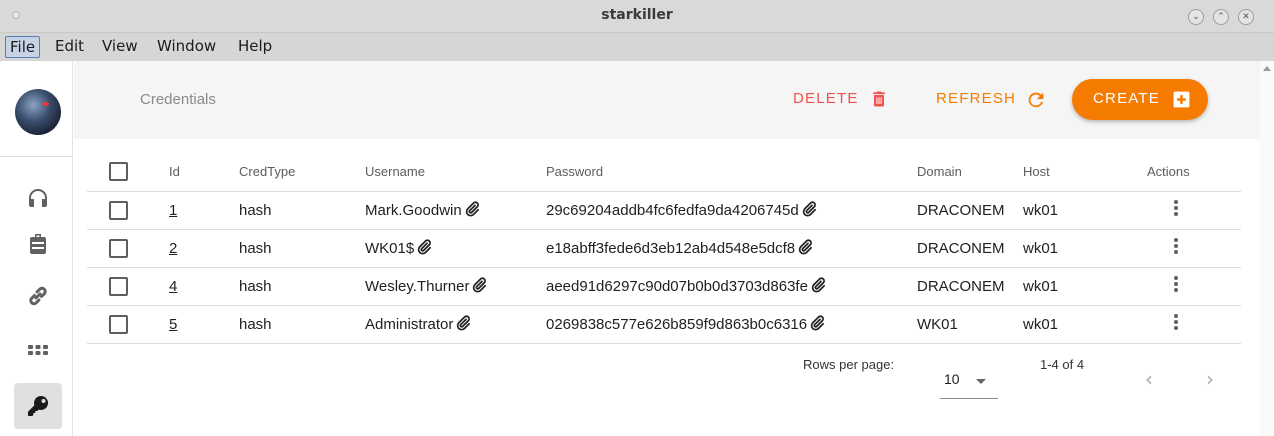  Describe the element at coordinates (255, 47) in the screenshot. I see `menu-help: Help` at that location.